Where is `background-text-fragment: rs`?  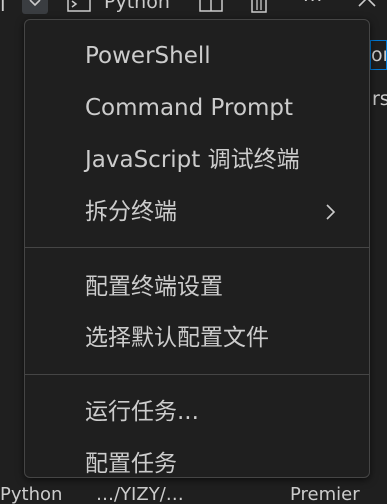 background-text-fragment: rs is located at coordinates (379, 99).